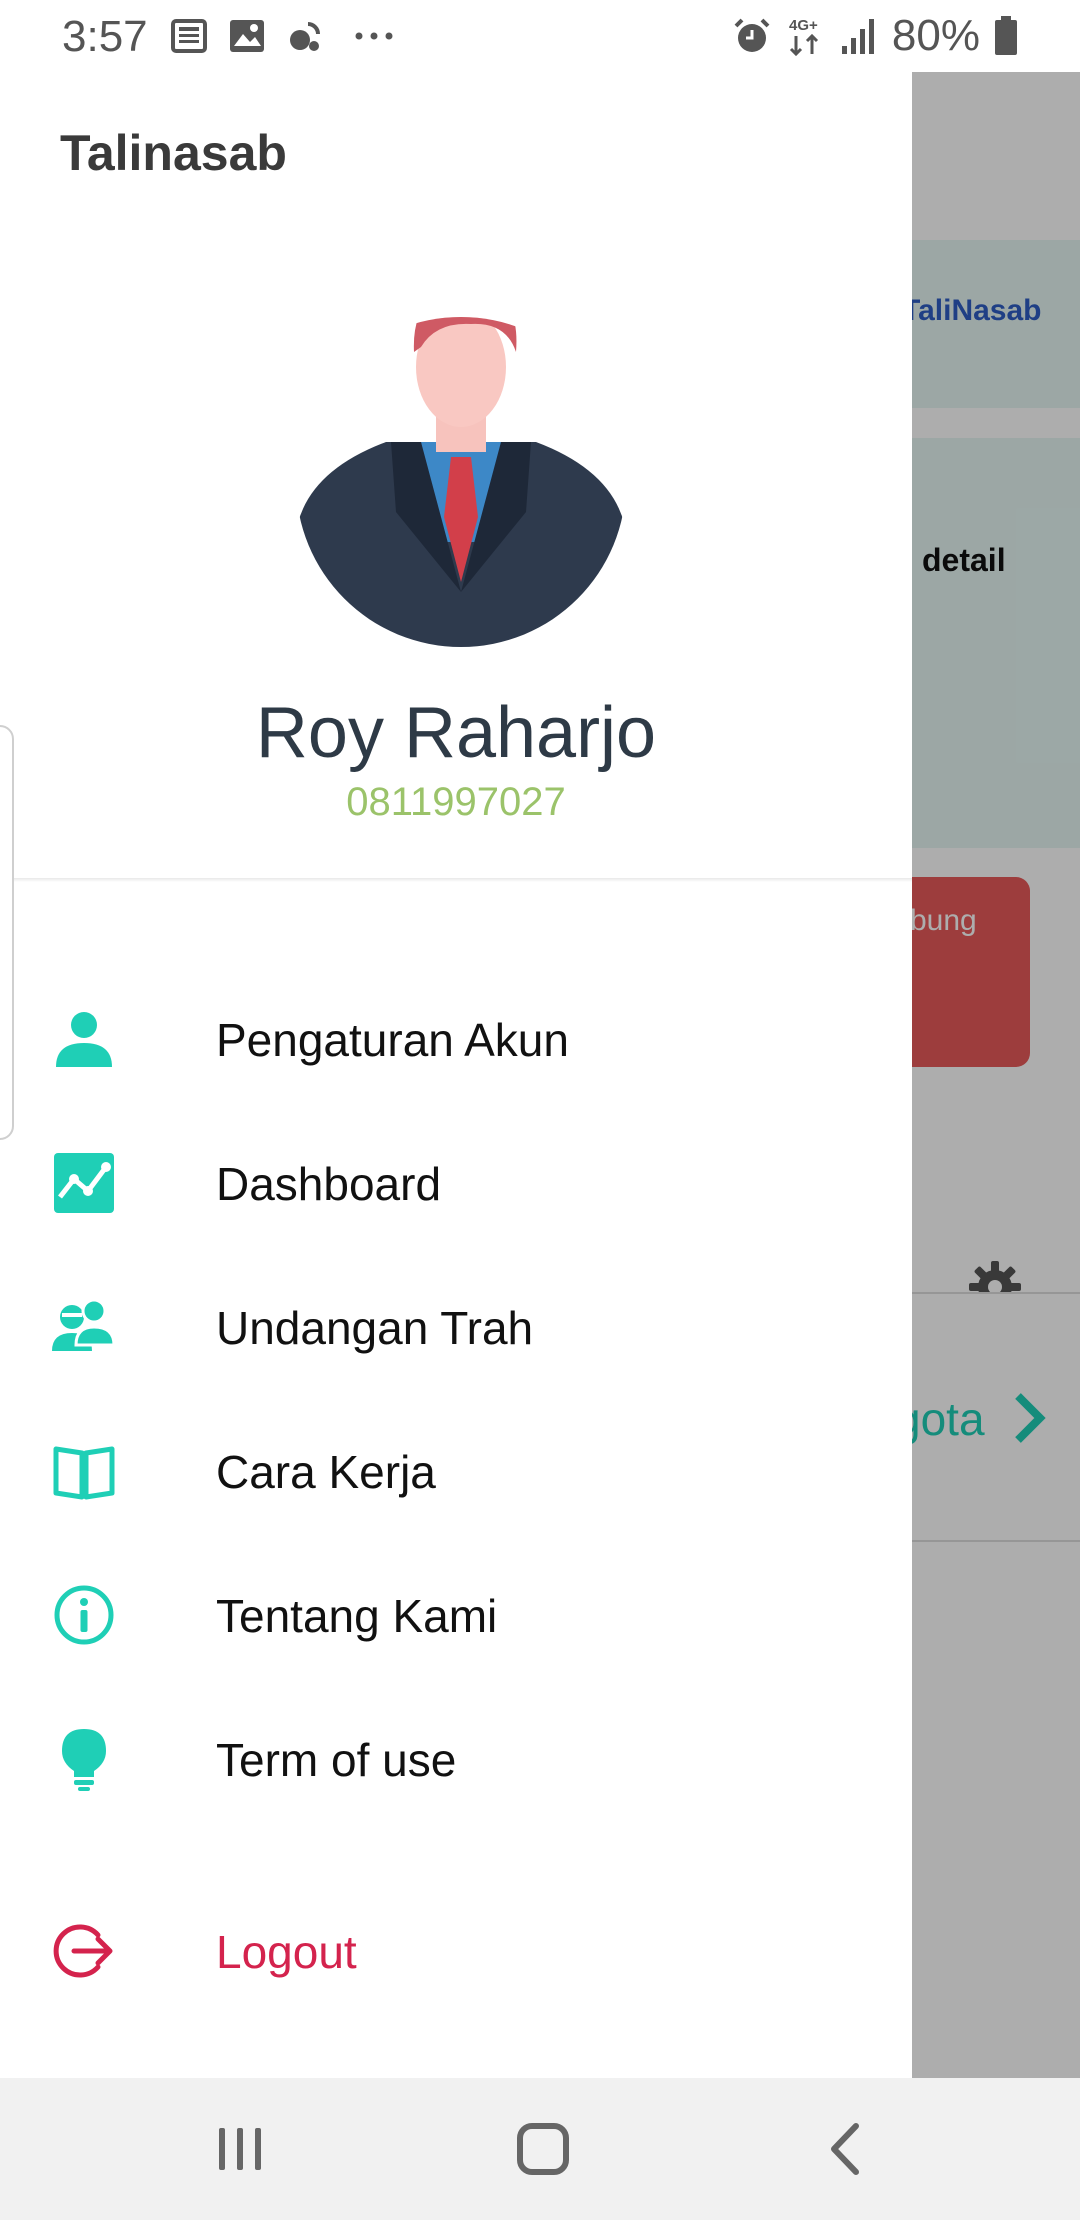  I want to click on menu-item-label: Cara Kerja, so click(326, 1472).